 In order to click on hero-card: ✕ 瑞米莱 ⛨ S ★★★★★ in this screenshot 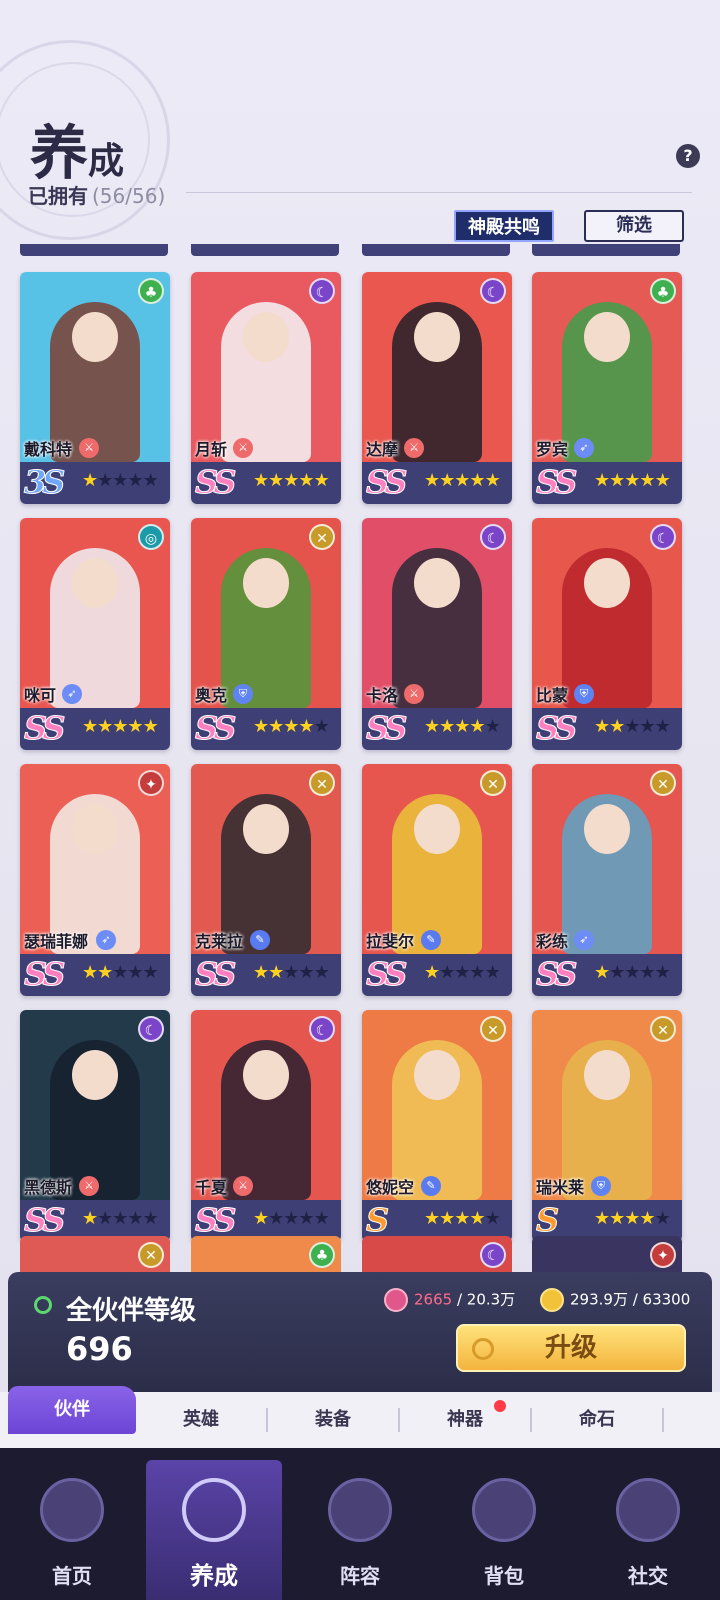, I will do `click(607, 1126)`.